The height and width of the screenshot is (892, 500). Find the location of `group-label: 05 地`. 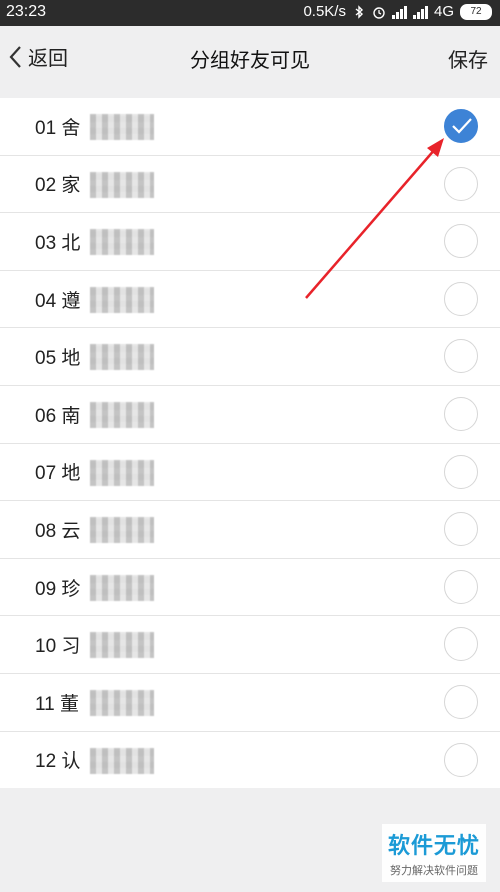

group-label: 05 地 is located at coordinates (58, 359).